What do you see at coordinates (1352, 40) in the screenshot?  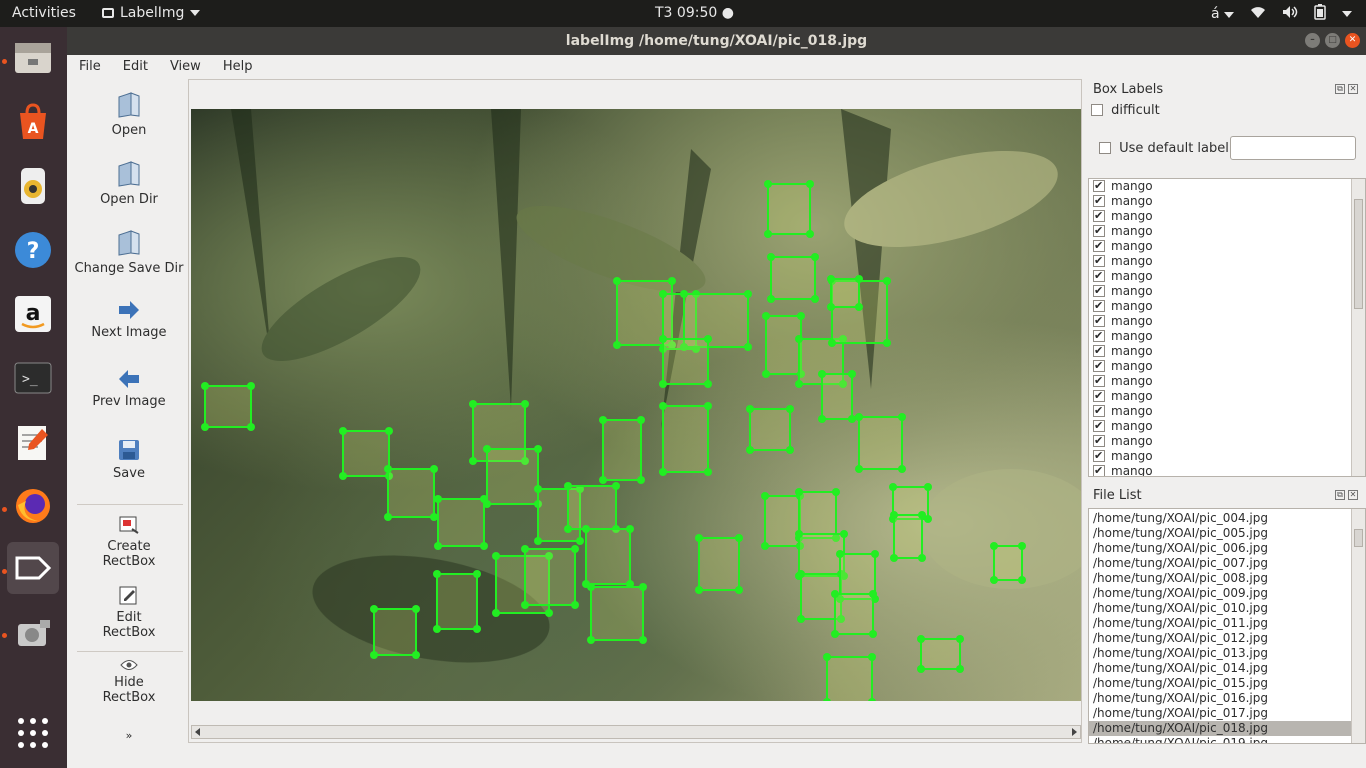 I see `close-button: ✕` at bounding box center [1352, 40].